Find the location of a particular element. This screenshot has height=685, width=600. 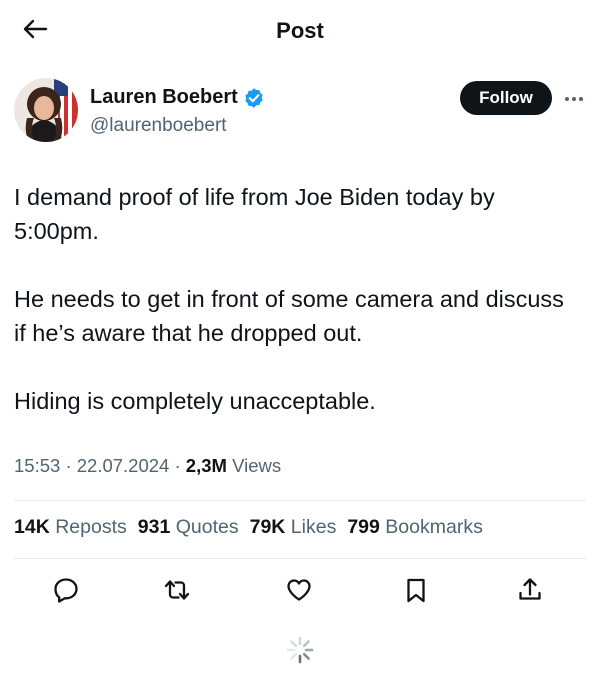

like-button is located at coordinates (299, 592).